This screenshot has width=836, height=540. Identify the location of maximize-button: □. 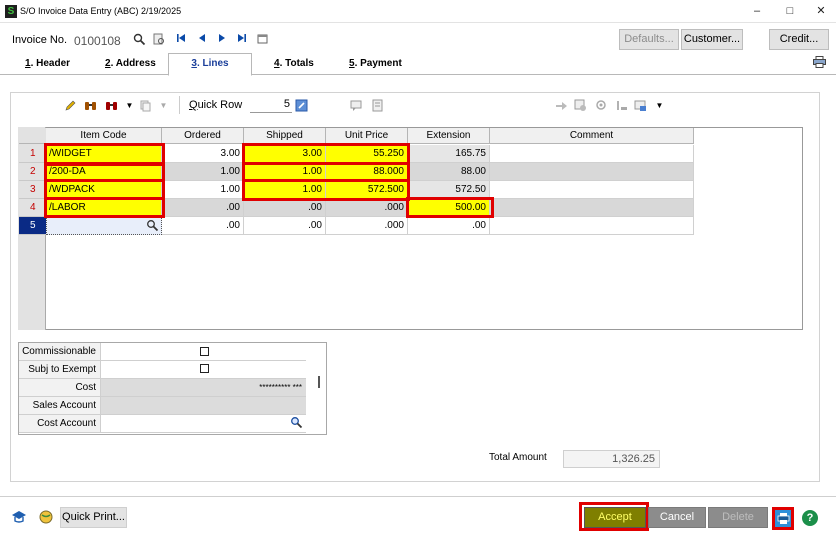
(790, 11).